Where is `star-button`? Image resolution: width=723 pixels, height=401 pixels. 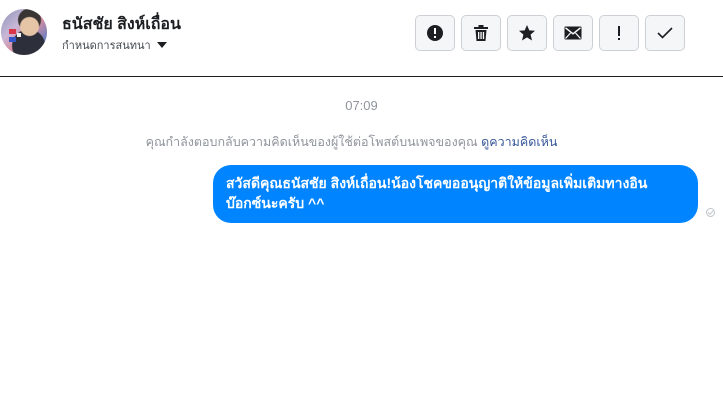 star-button is located at coordinates (527, 33).